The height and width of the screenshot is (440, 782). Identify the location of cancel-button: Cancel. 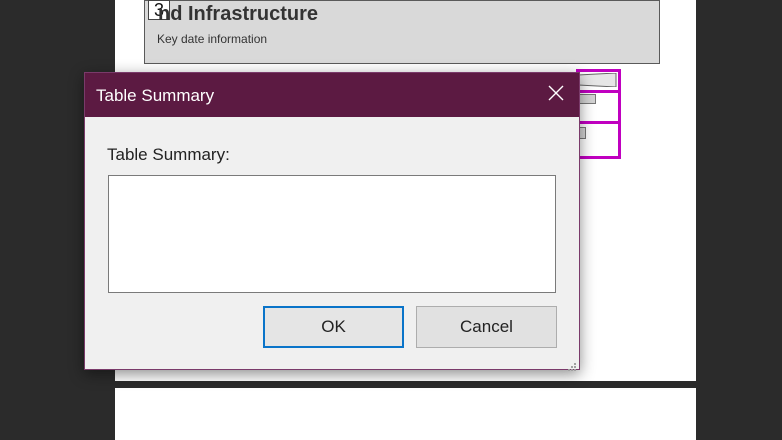
(486, 327).